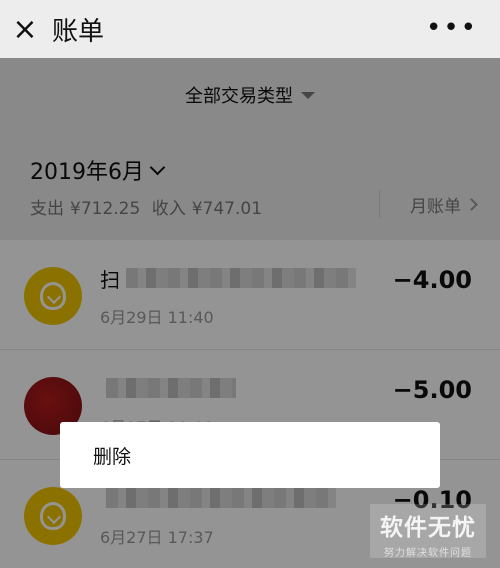 This screenshot has height=568, width=500. I want to click on watermark-title: 软件无忧, so click(428, 528).